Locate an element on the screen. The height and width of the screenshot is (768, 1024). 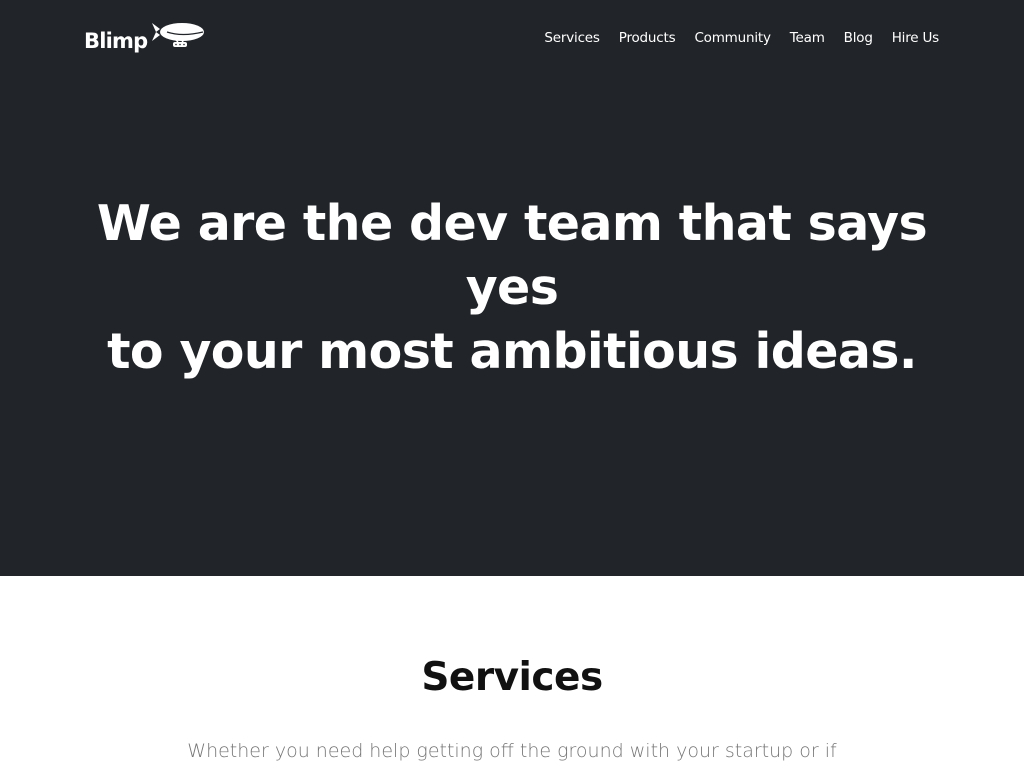
nav-item-products: Products is located at coordinates (647, 37).